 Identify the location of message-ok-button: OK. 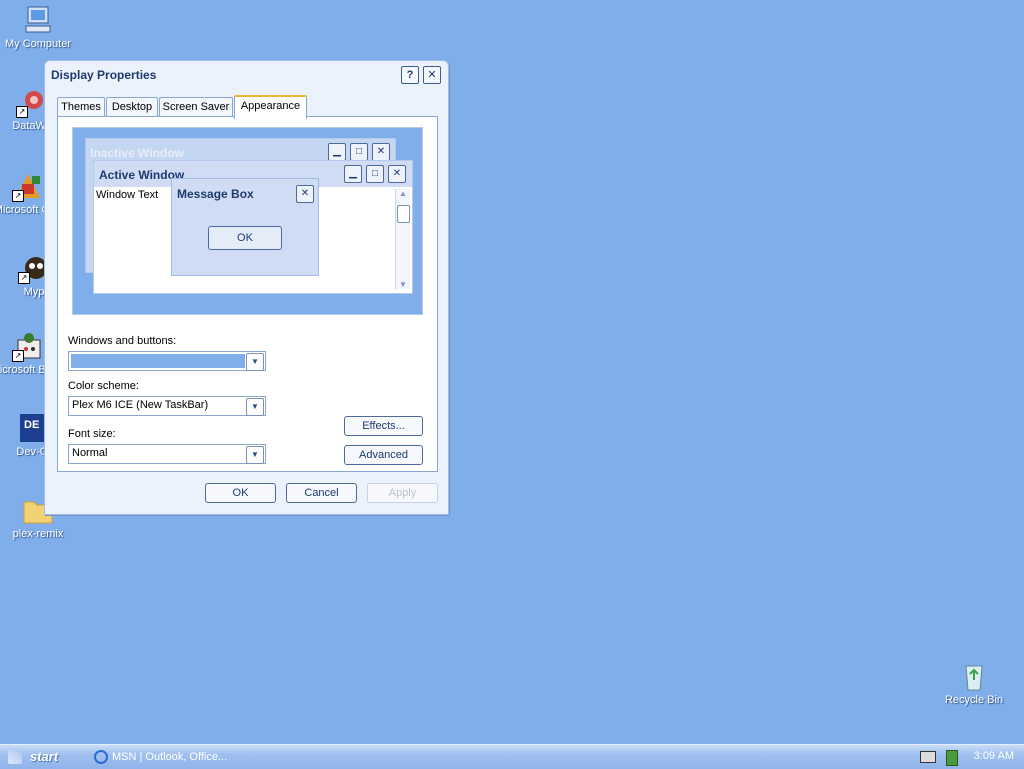
(245, 238).